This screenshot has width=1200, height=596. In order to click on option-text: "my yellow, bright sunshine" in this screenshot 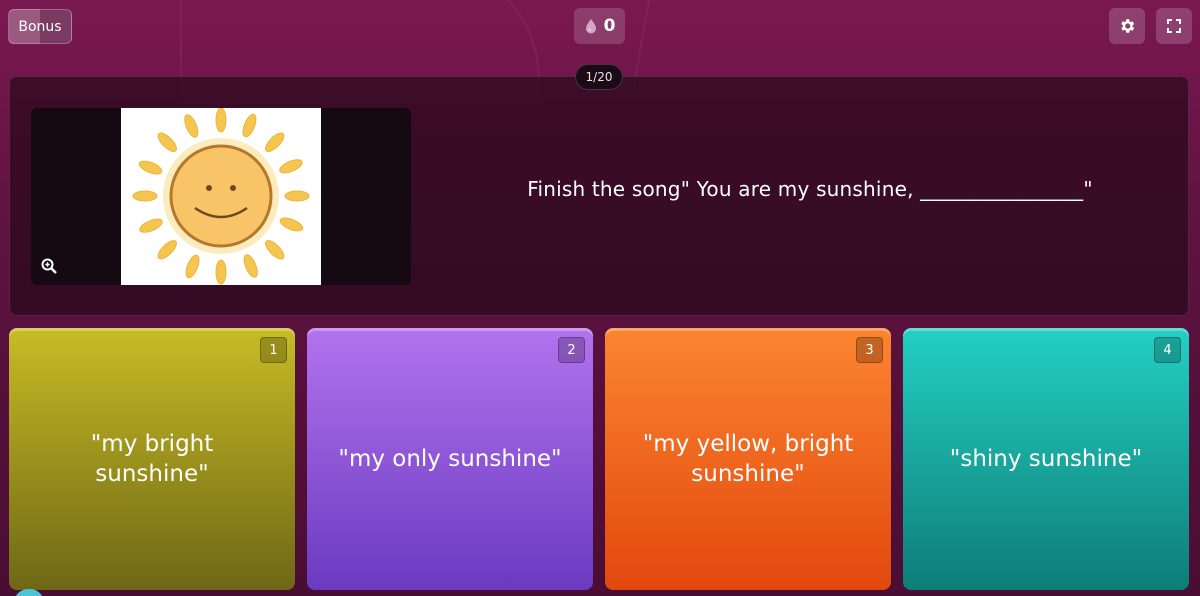, I will do `click(748, 459)`.